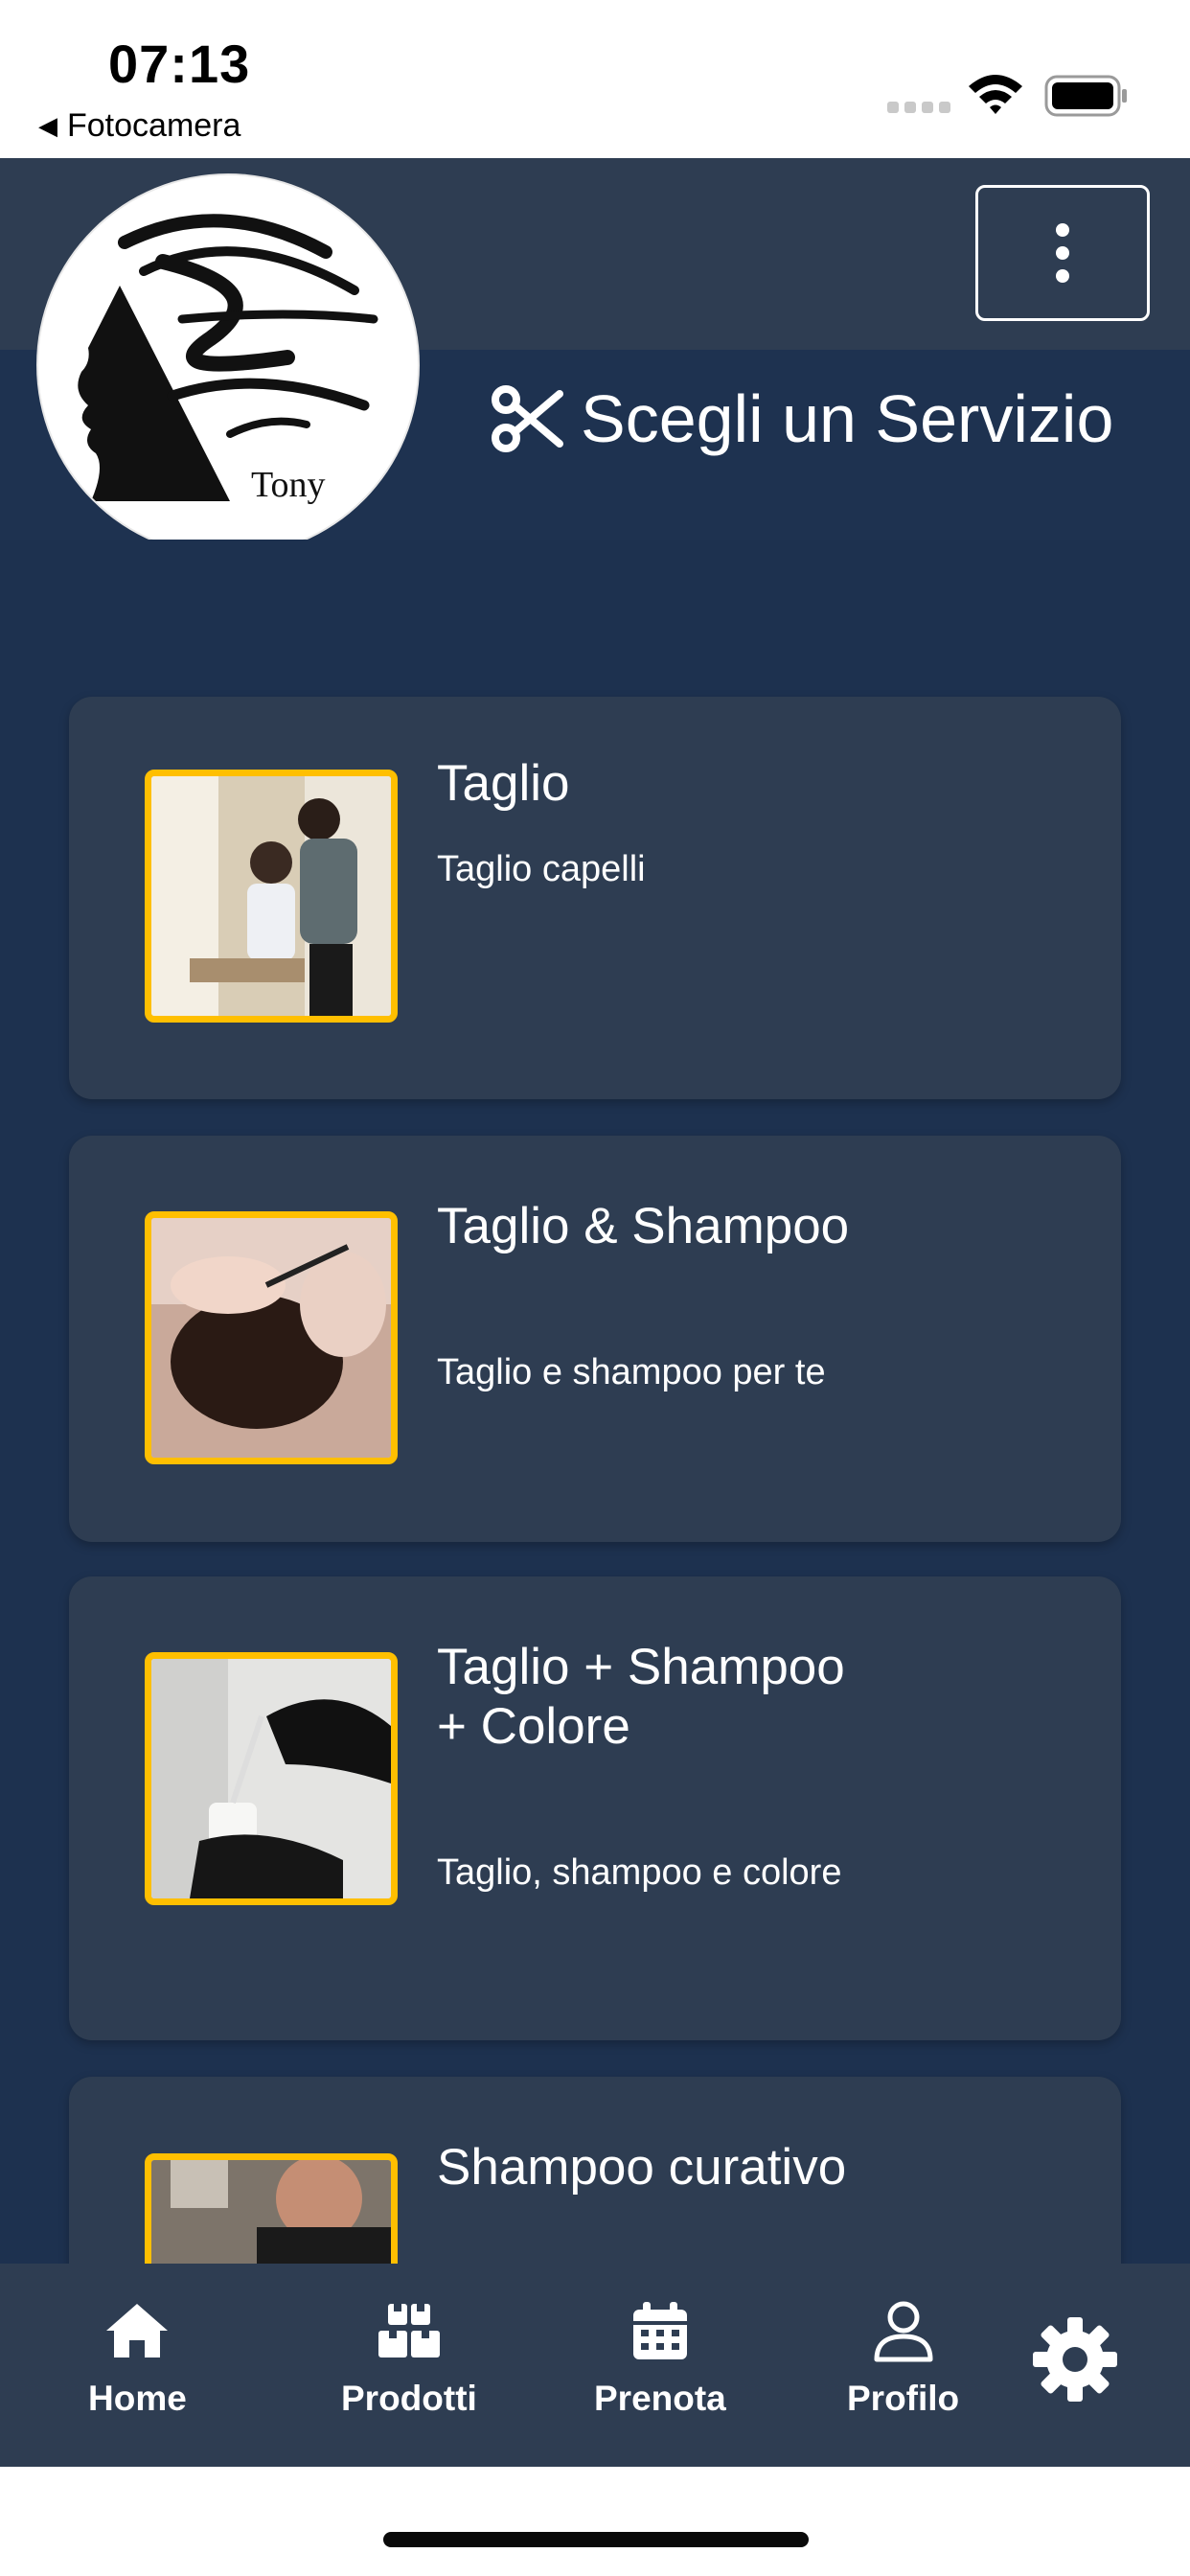  What do you see at coordinates (595, 898) in the screenshot?
I see `service-card: Taglio Taglio capelli` at bounding box center [595, 898].